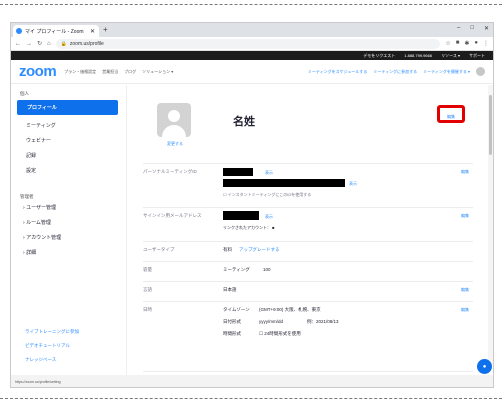  What do you see at coordinates (39, 43) in the screenshot?
I see `reload-icon: ↻` at bounding box center [39, 43].